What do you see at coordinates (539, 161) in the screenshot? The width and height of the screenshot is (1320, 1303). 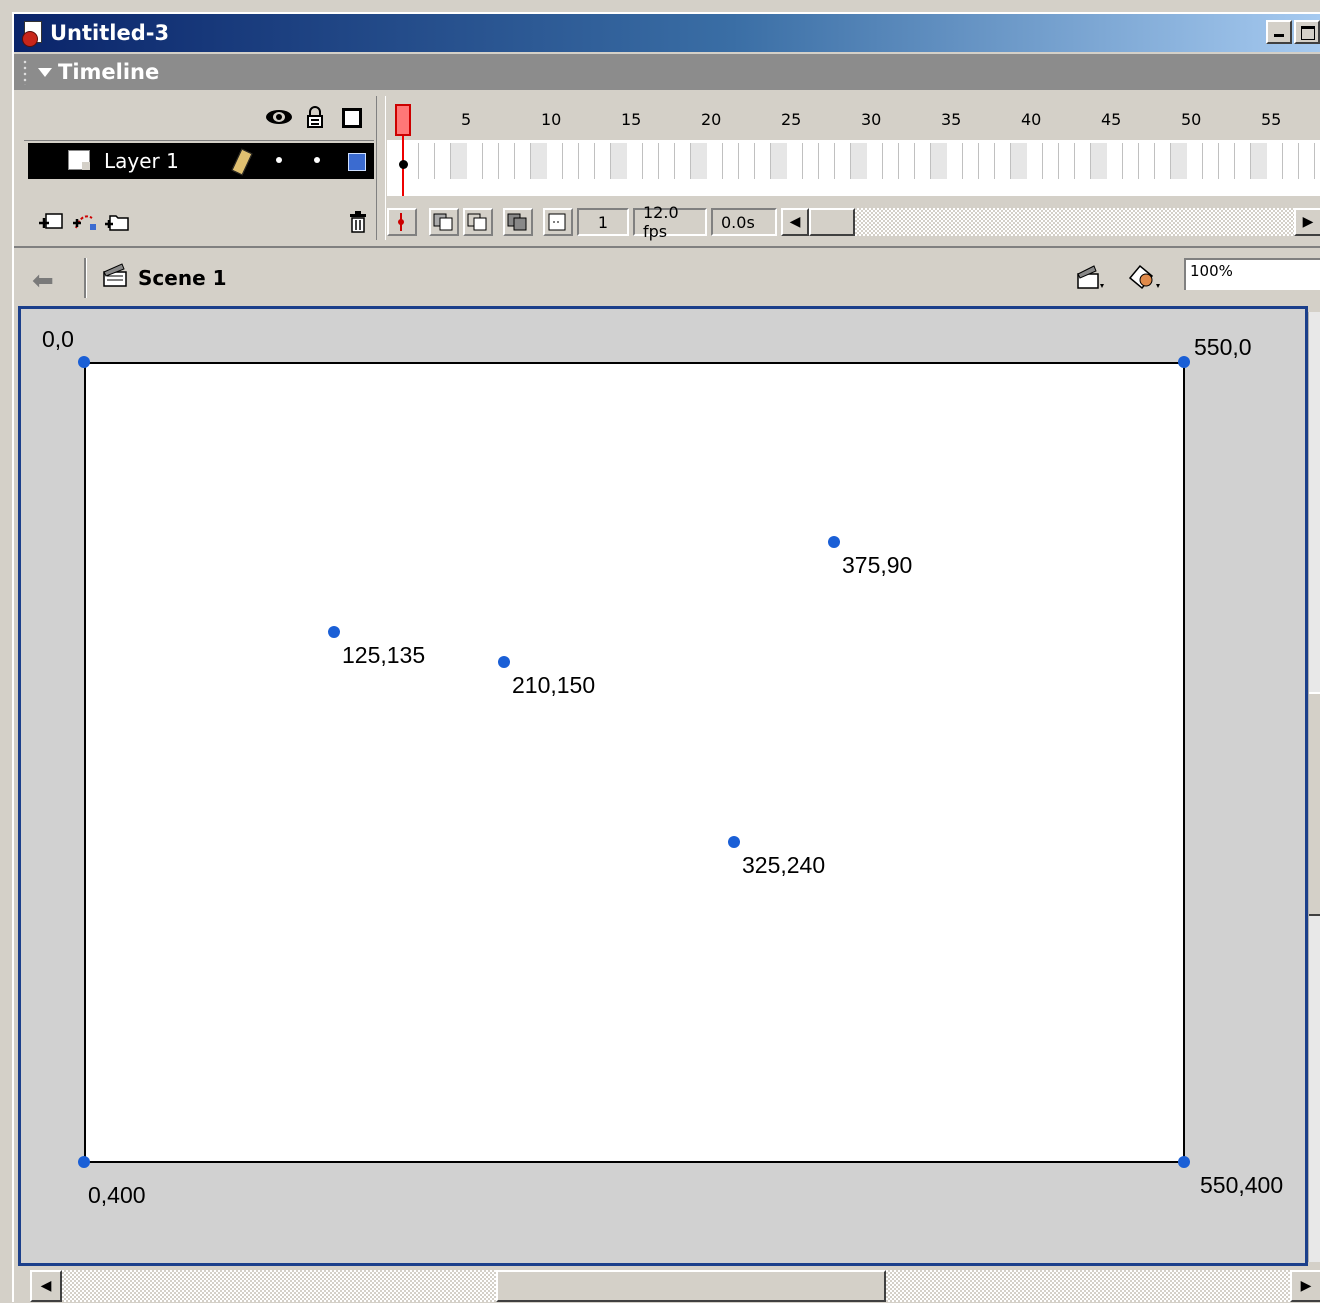 I see `frame-10-marker` at bounding box center [539, 161].